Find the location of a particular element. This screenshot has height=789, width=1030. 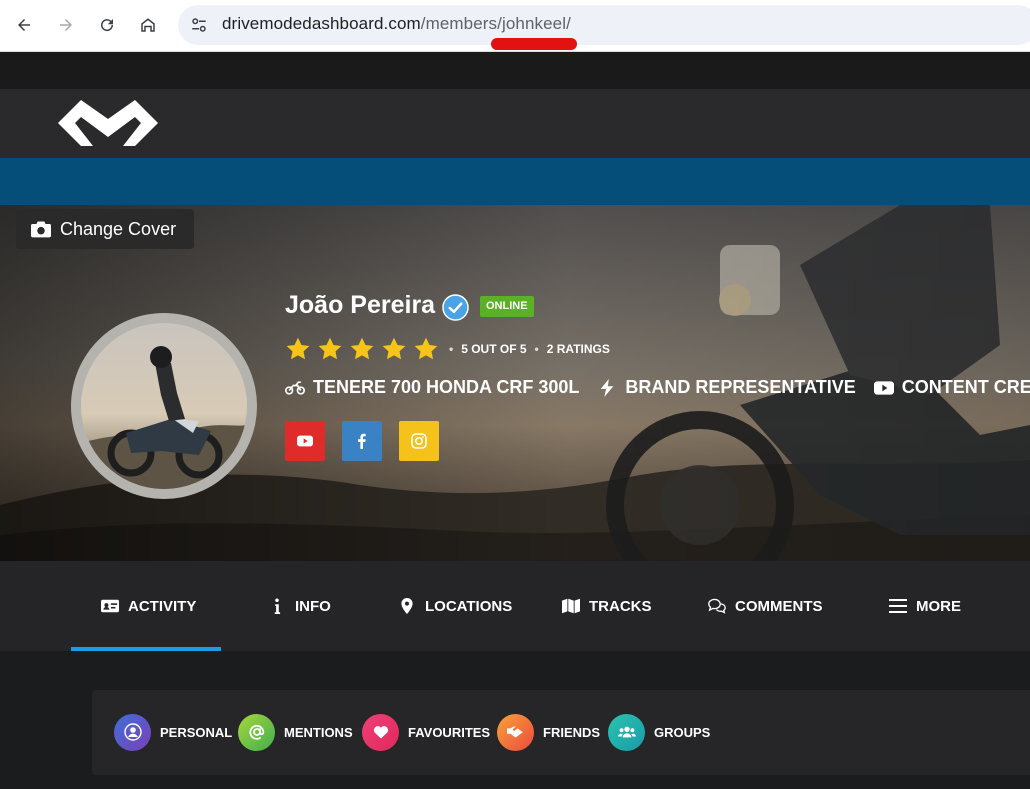

tab-comments: COMMENTS is located at coordinates (765, 606).